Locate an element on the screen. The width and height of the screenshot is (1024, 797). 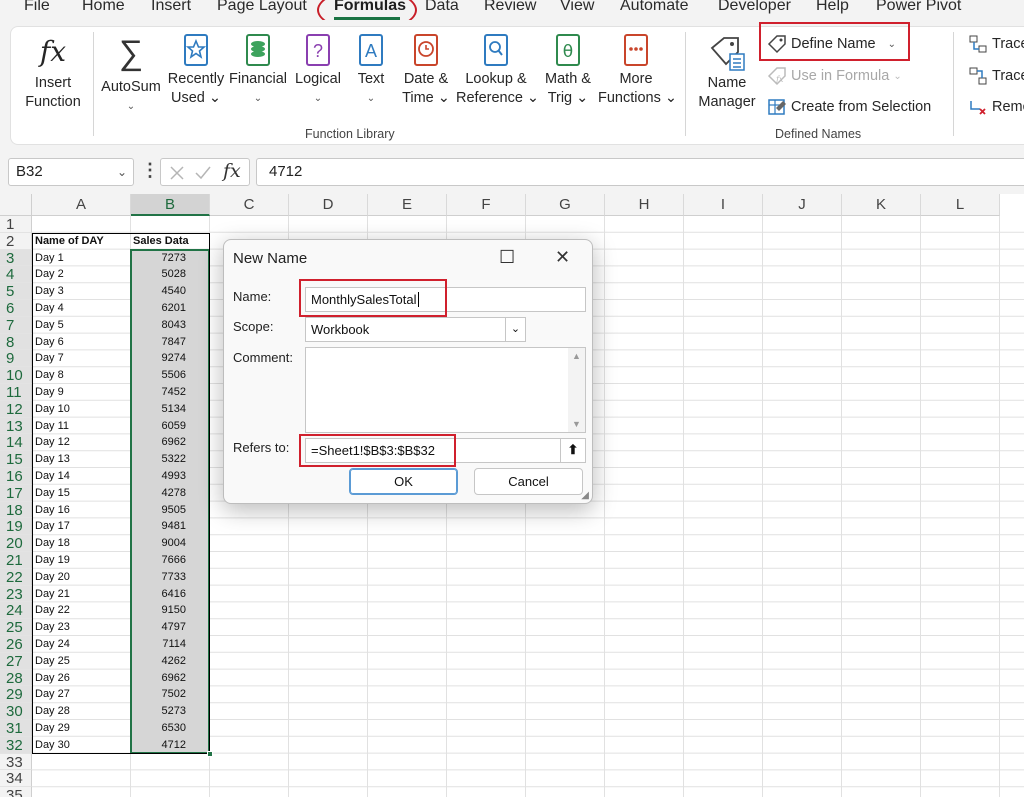
row-header-32: 32 is located at coordinates (16, 745).